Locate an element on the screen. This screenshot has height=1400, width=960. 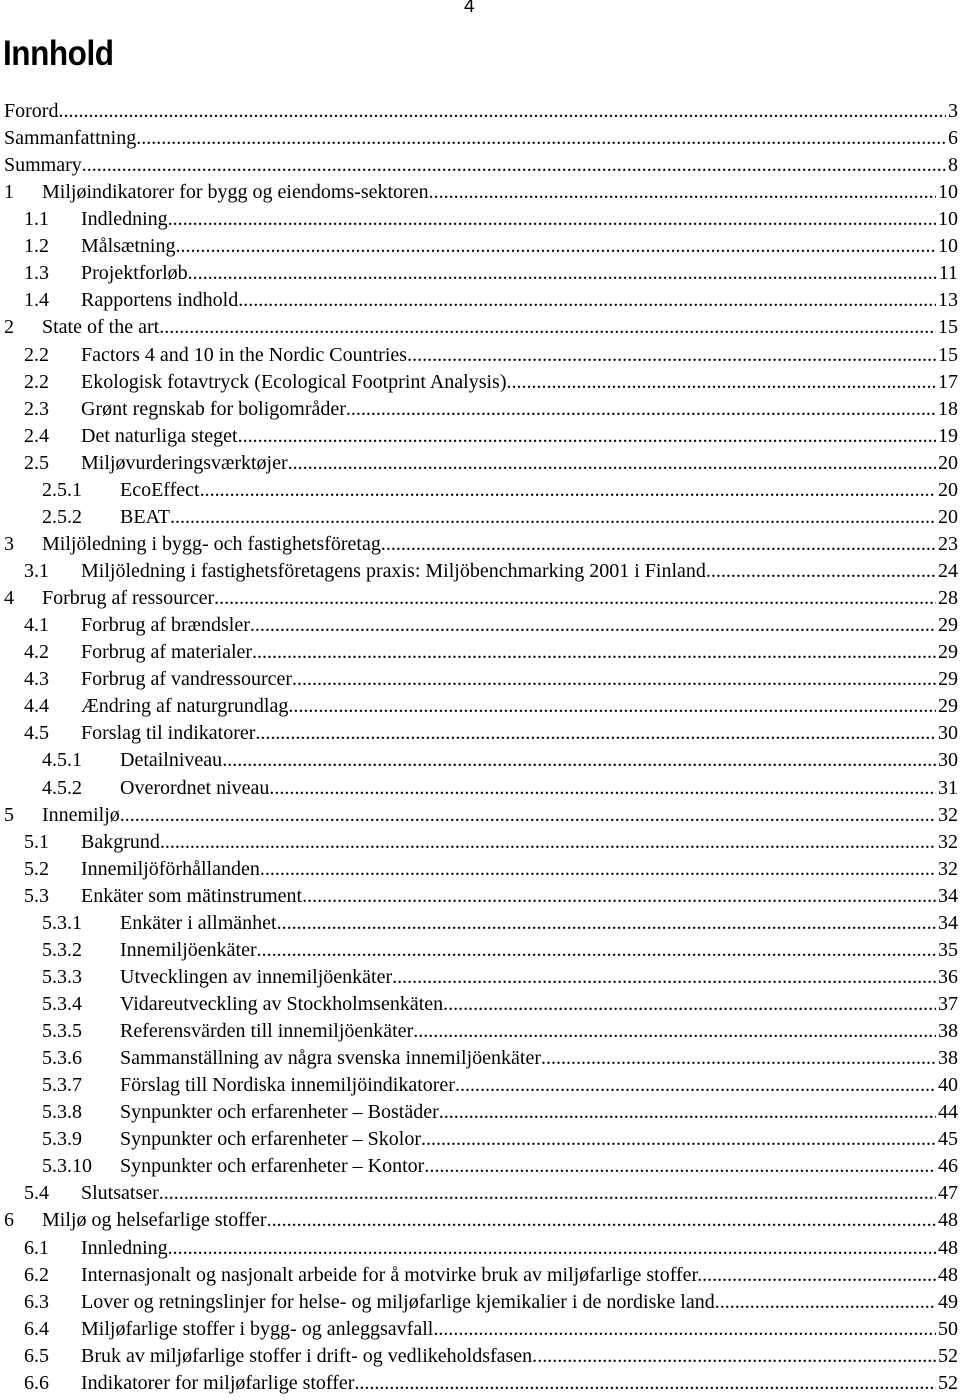
toc-entry: Sammanfattning 6 is located at coordinates (479, 138).